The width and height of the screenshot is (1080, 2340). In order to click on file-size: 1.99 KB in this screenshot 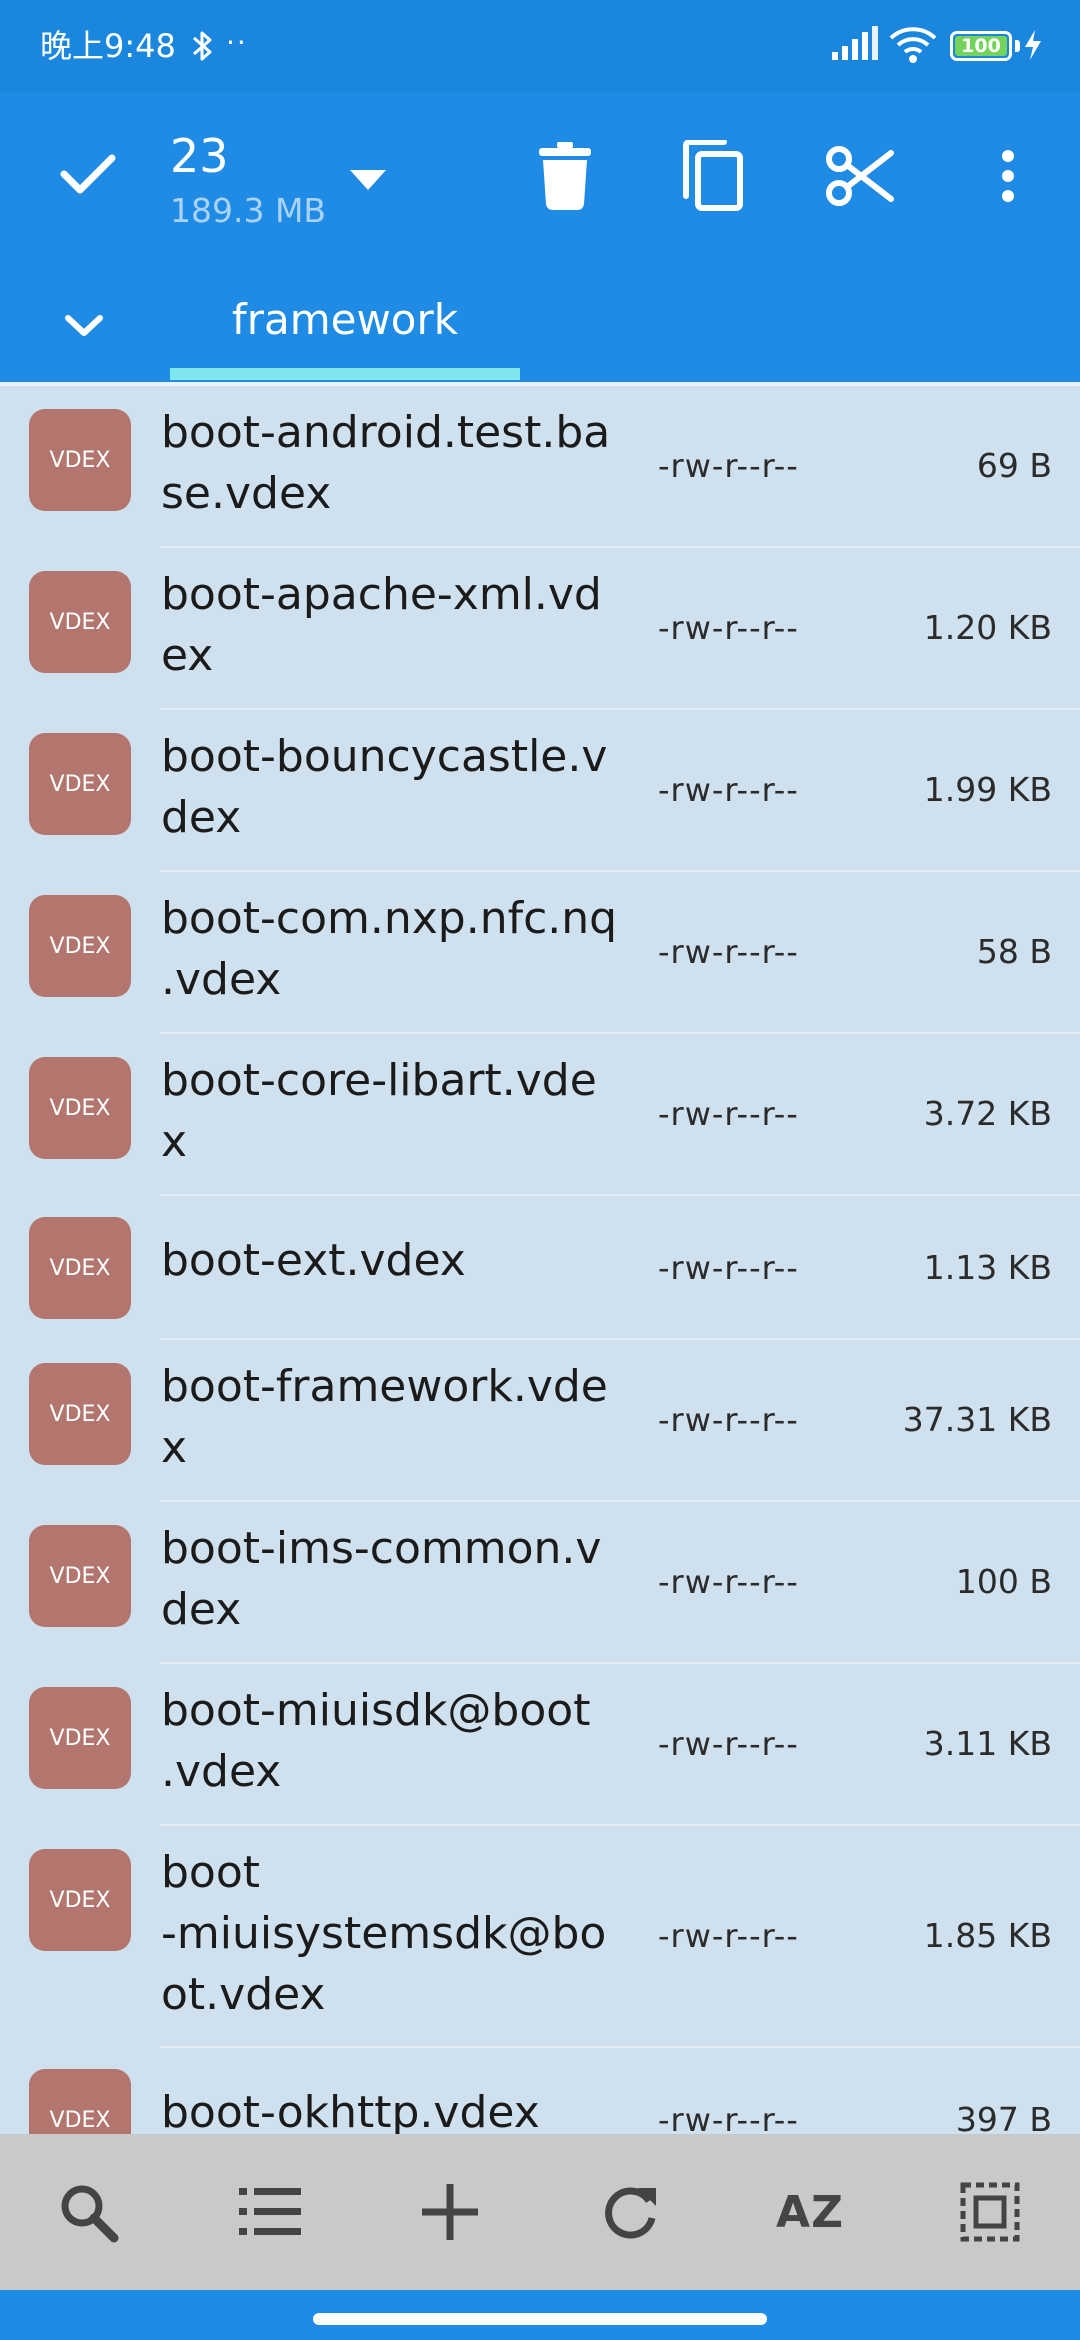, I will do `click(987, 789)`.